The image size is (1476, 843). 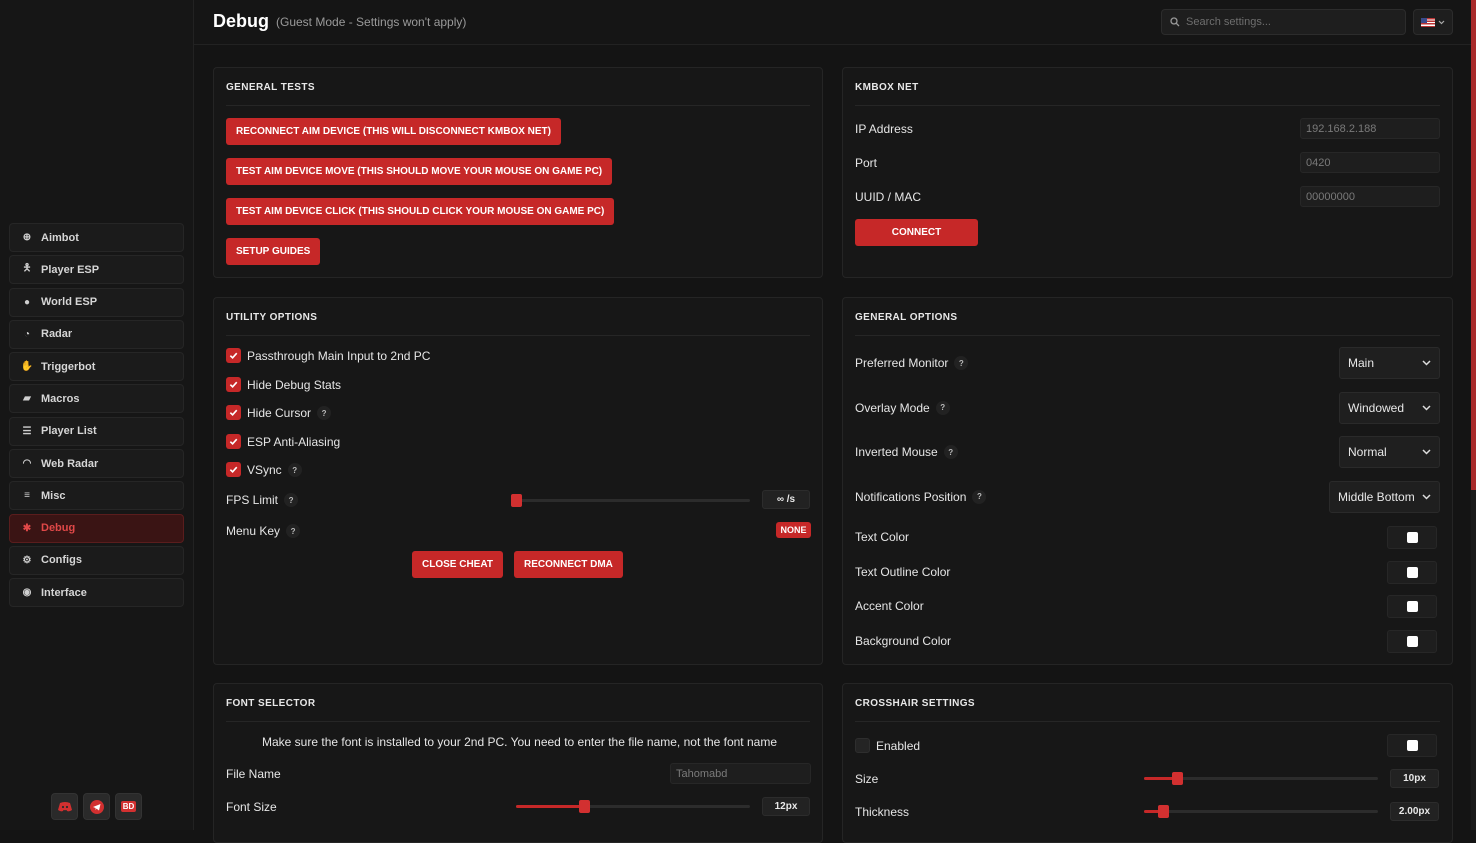 I want to click on dropdown-value: Middle Bottom, so click(x=1376, y=496).